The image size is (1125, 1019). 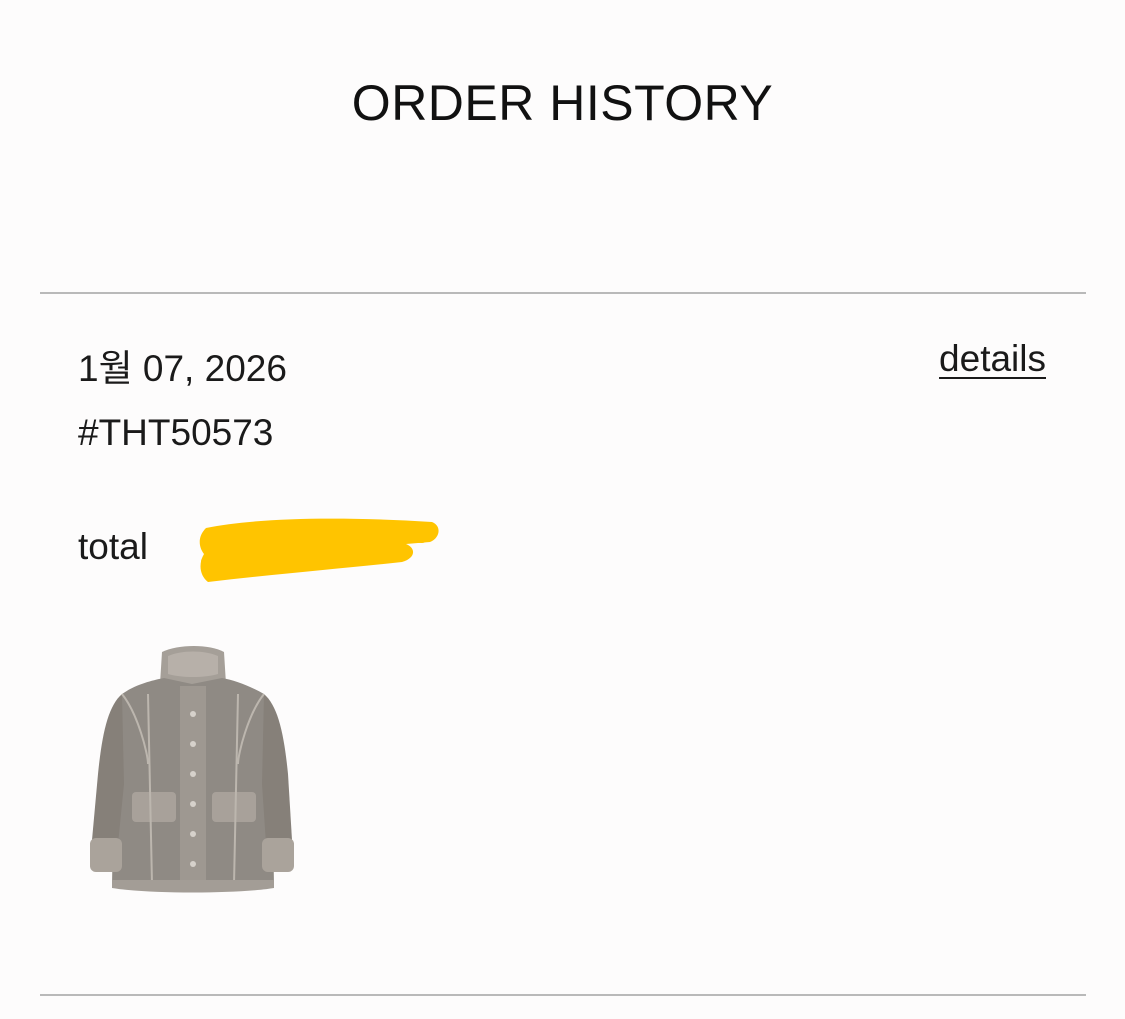 What do you see at coordinates (562, 103) in the screenshot?
I see `page-title: ORDER HISTORY` at bounding box center [562, 103].